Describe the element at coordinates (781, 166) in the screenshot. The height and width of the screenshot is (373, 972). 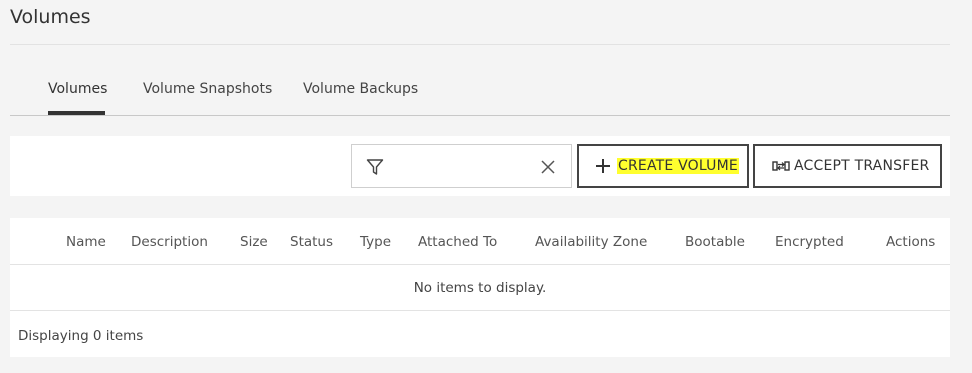
I see `transfer-icon` at that location.